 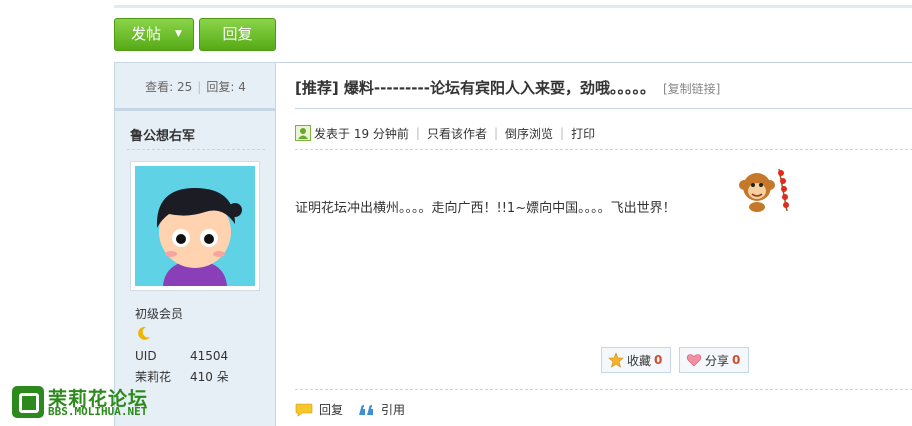 I want to click on caret-down-icon: ▼, so click(x=178, y=34).